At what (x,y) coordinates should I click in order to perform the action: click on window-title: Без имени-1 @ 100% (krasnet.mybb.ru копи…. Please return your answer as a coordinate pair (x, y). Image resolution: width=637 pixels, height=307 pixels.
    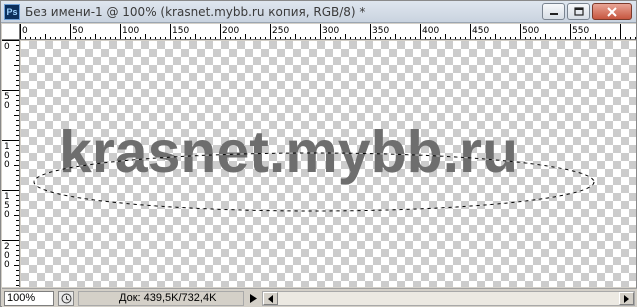
    Looking at the image, I should click on (195, 12).